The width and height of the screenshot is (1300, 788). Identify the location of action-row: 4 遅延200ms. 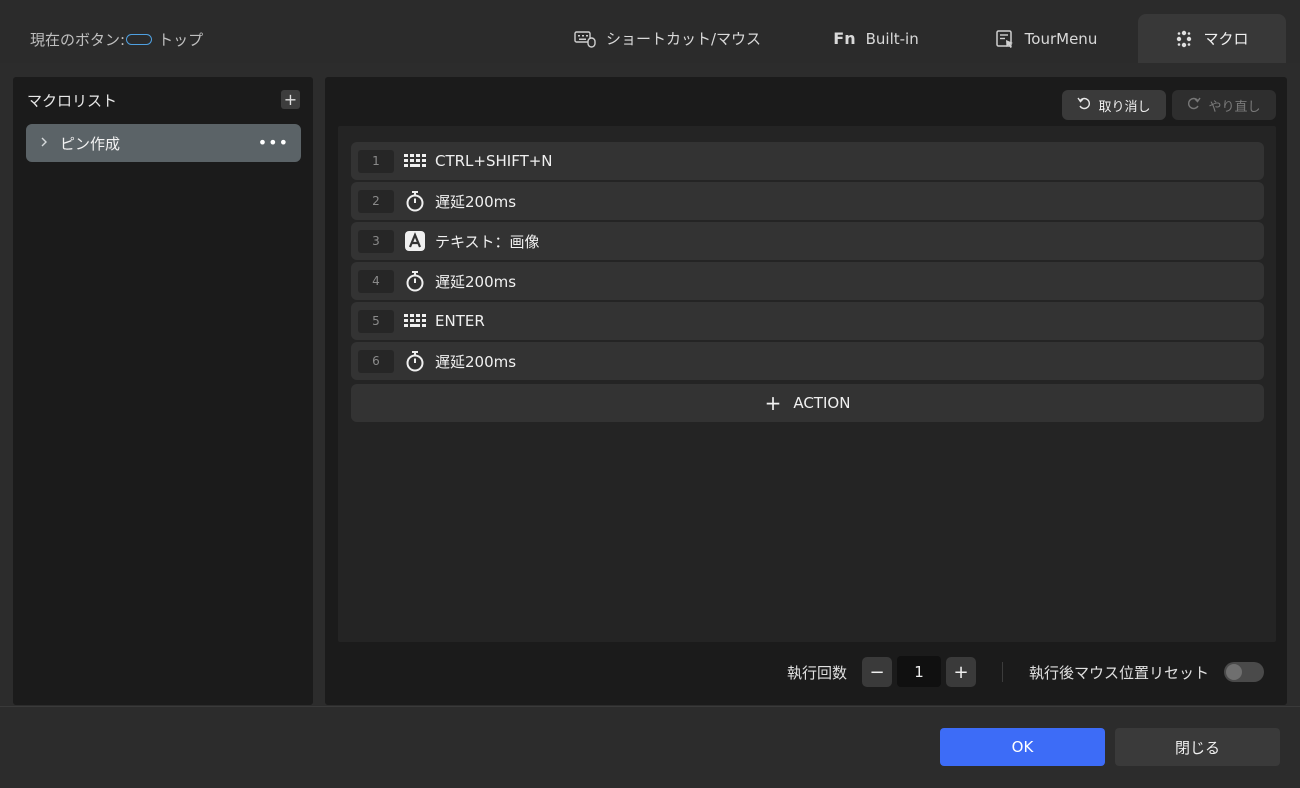
(807, 281).